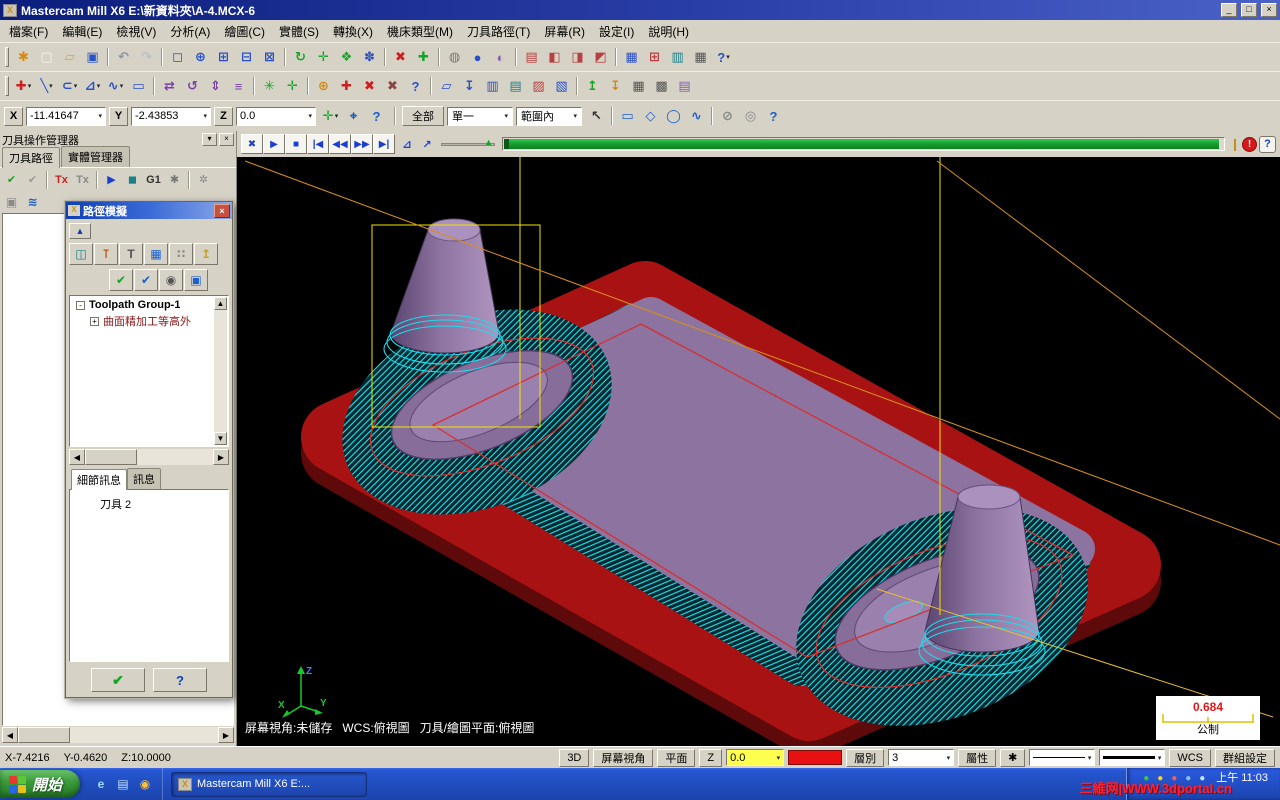  Describe the element at coordinates (488, 142) in the screenshot. I see `slider-handle-icon: ▲` at that location.